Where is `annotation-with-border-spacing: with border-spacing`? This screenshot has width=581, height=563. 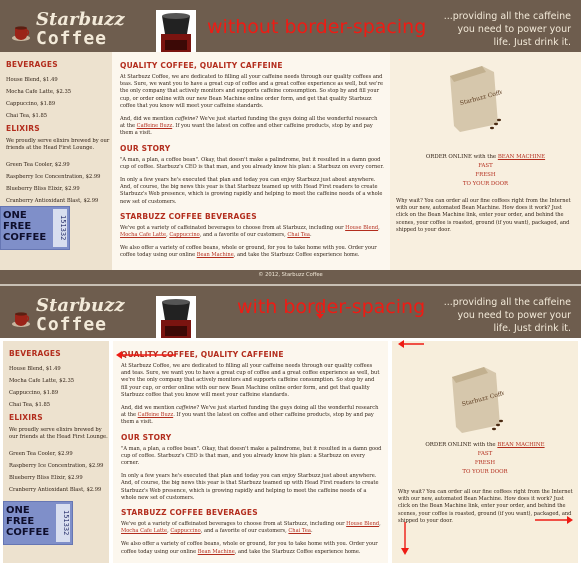
annotation-with-border-spacing: with border-spacing is located at coordinates (331, 307).